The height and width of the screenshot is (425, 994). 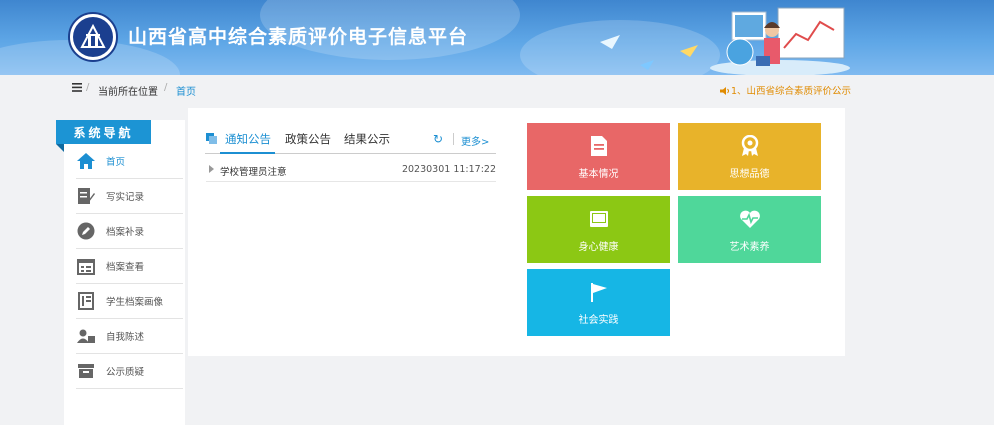 I want to click on tile-morality: 思想品德, so click(x=749, y=156).